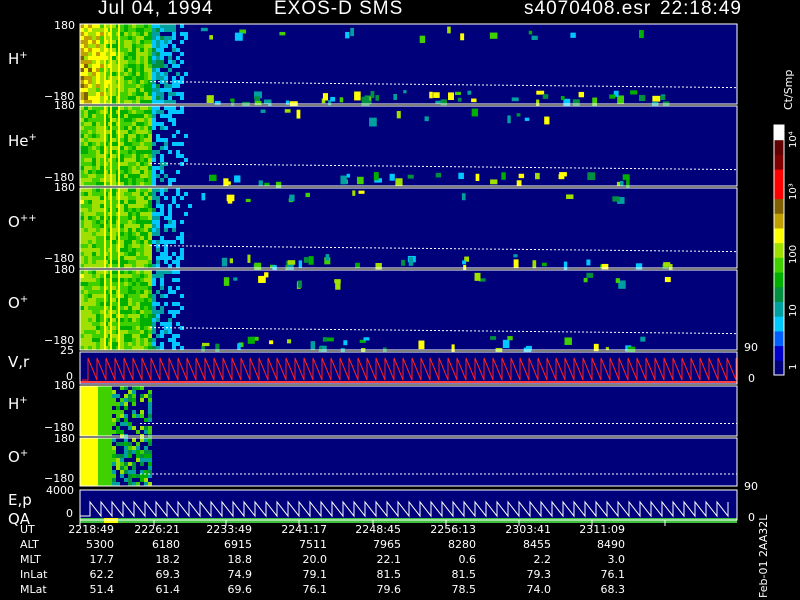 This screenshot has width=800, height=600. What do you see at coordinates (453, 529) in the screenshot?
I see `ephemeris-cell: 2256:13` at bounding box center [453, 529].